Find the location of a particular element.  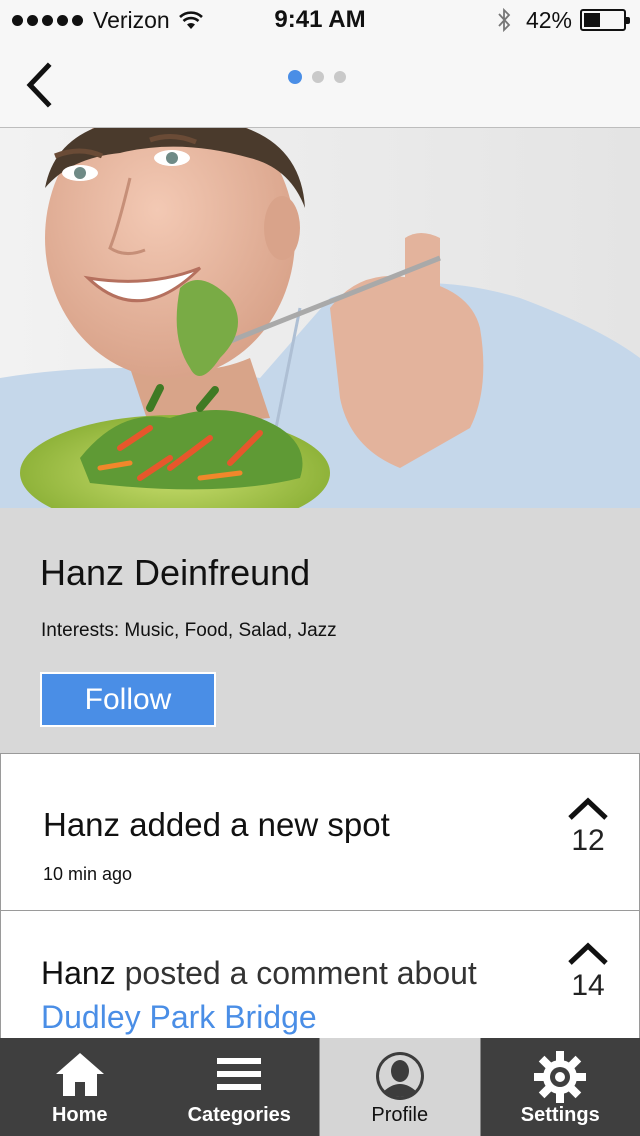

tab-label: Categories is located at coordinates (239, 1115).